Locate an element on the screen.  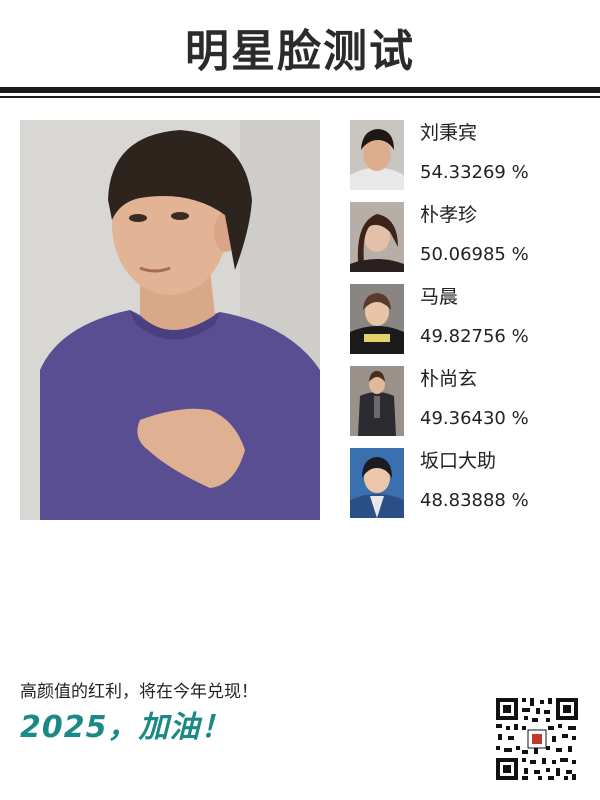
match-item: 马晨 49.82756 % is located at coordinates (470, 325).